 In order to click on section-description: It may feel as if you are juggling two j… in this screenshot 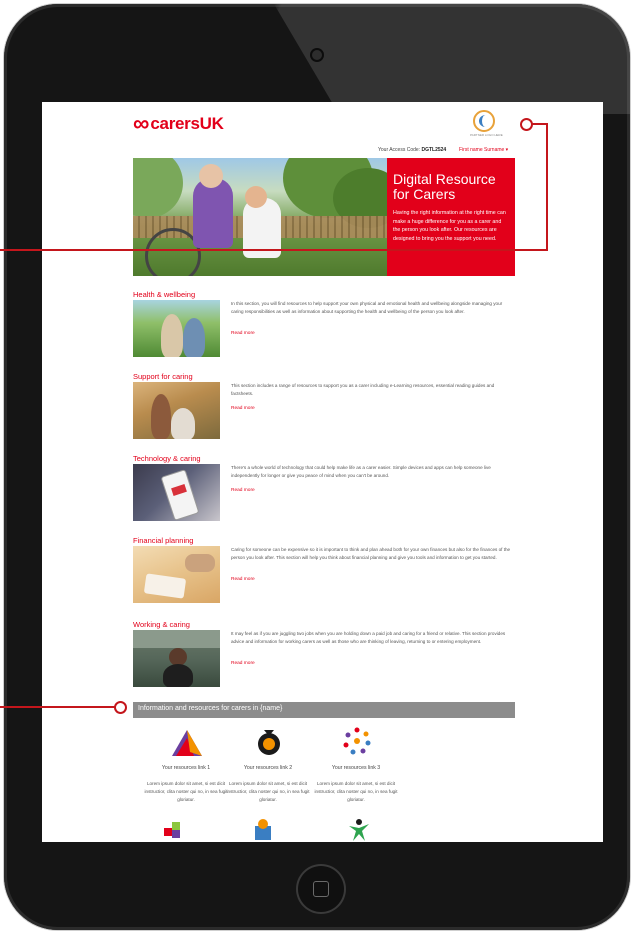, I will do `click(368, 638)`.